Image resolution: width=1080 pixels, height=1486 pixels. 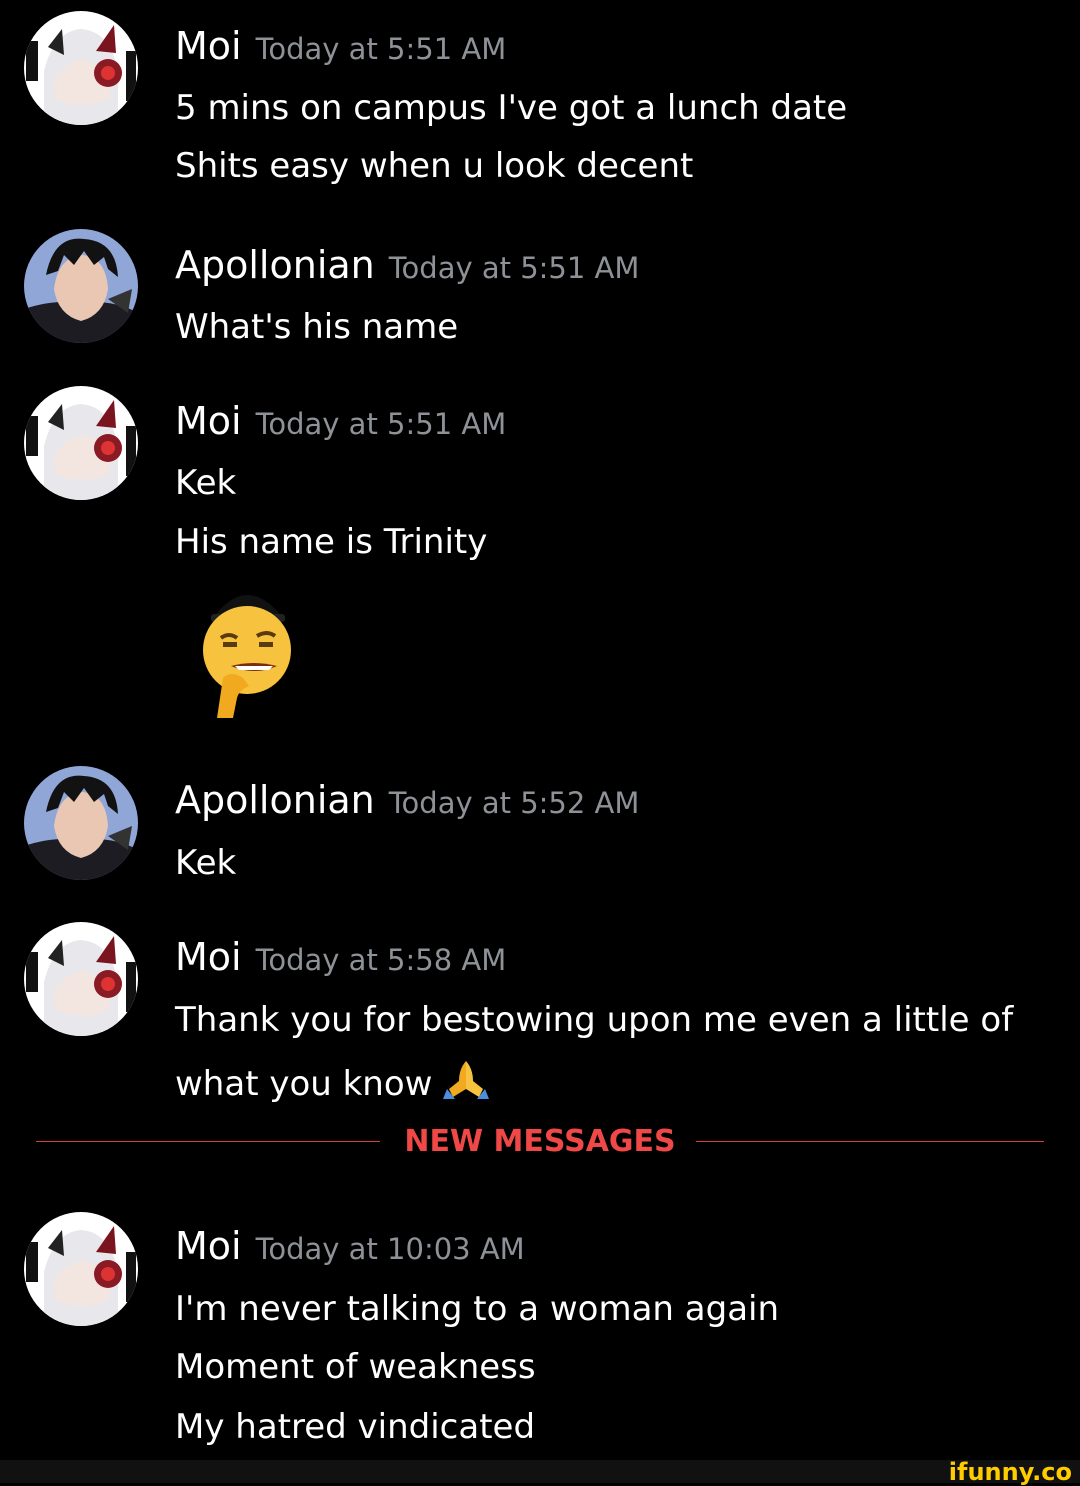 I want to click on message-text: My hatred vindicated, so click(x=355, y=1427).